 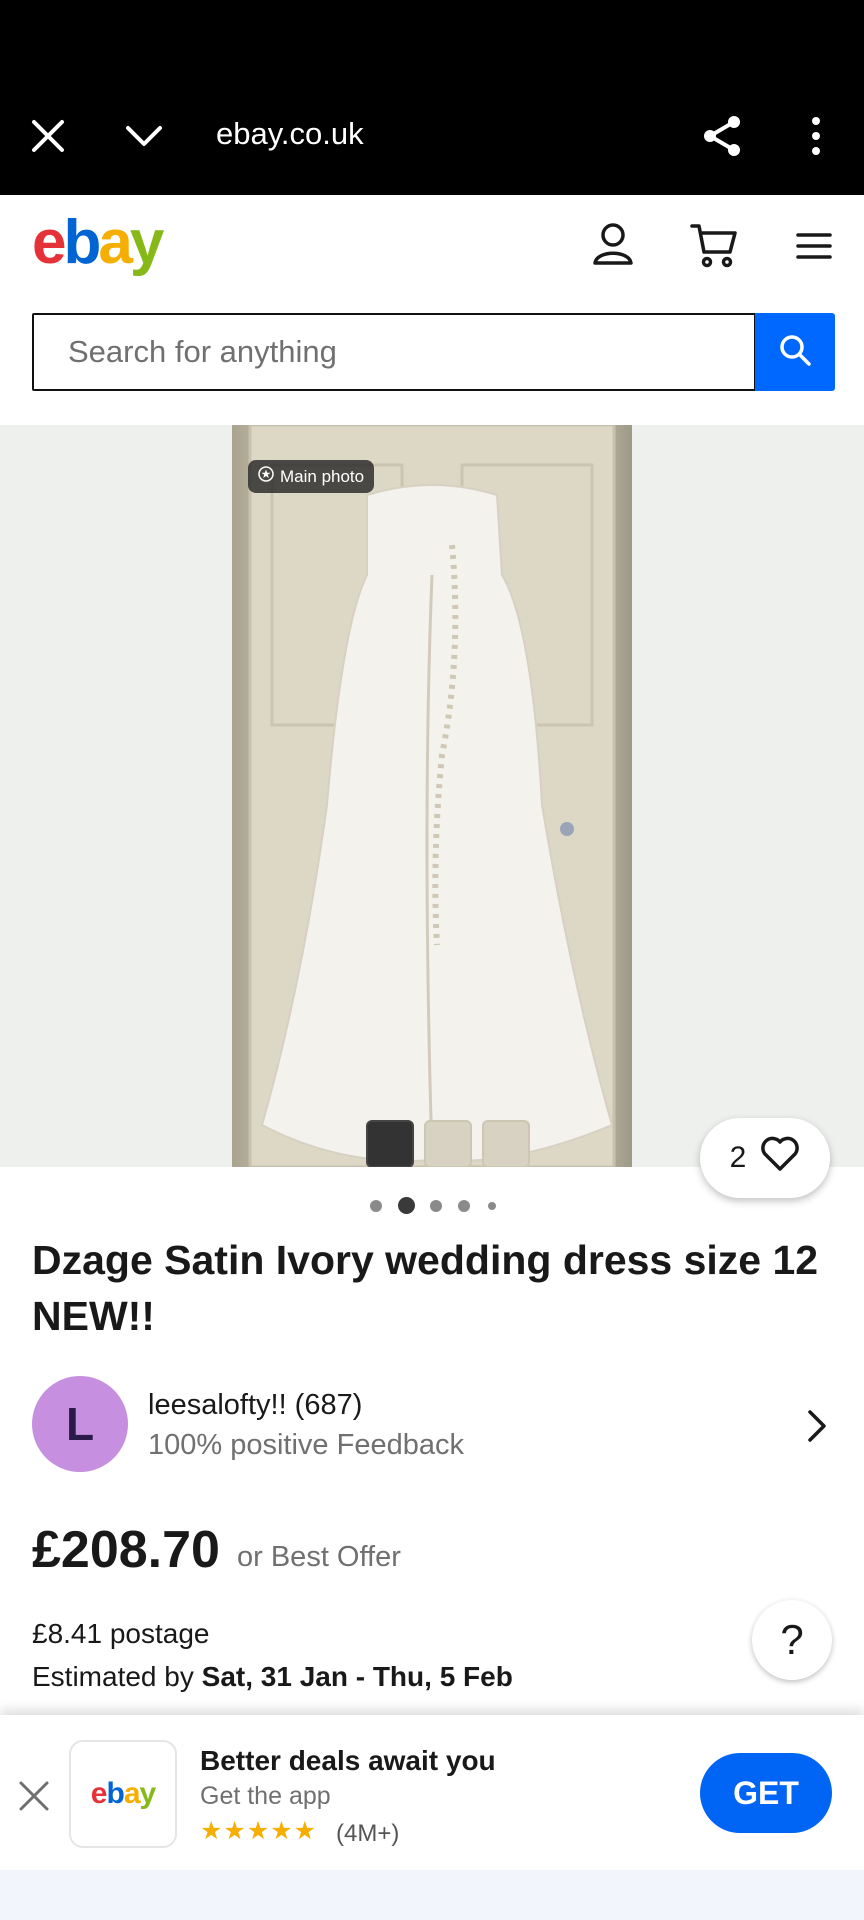 I want to click on postage-cost: £8.41 postage, so click(x=121, y=1633).